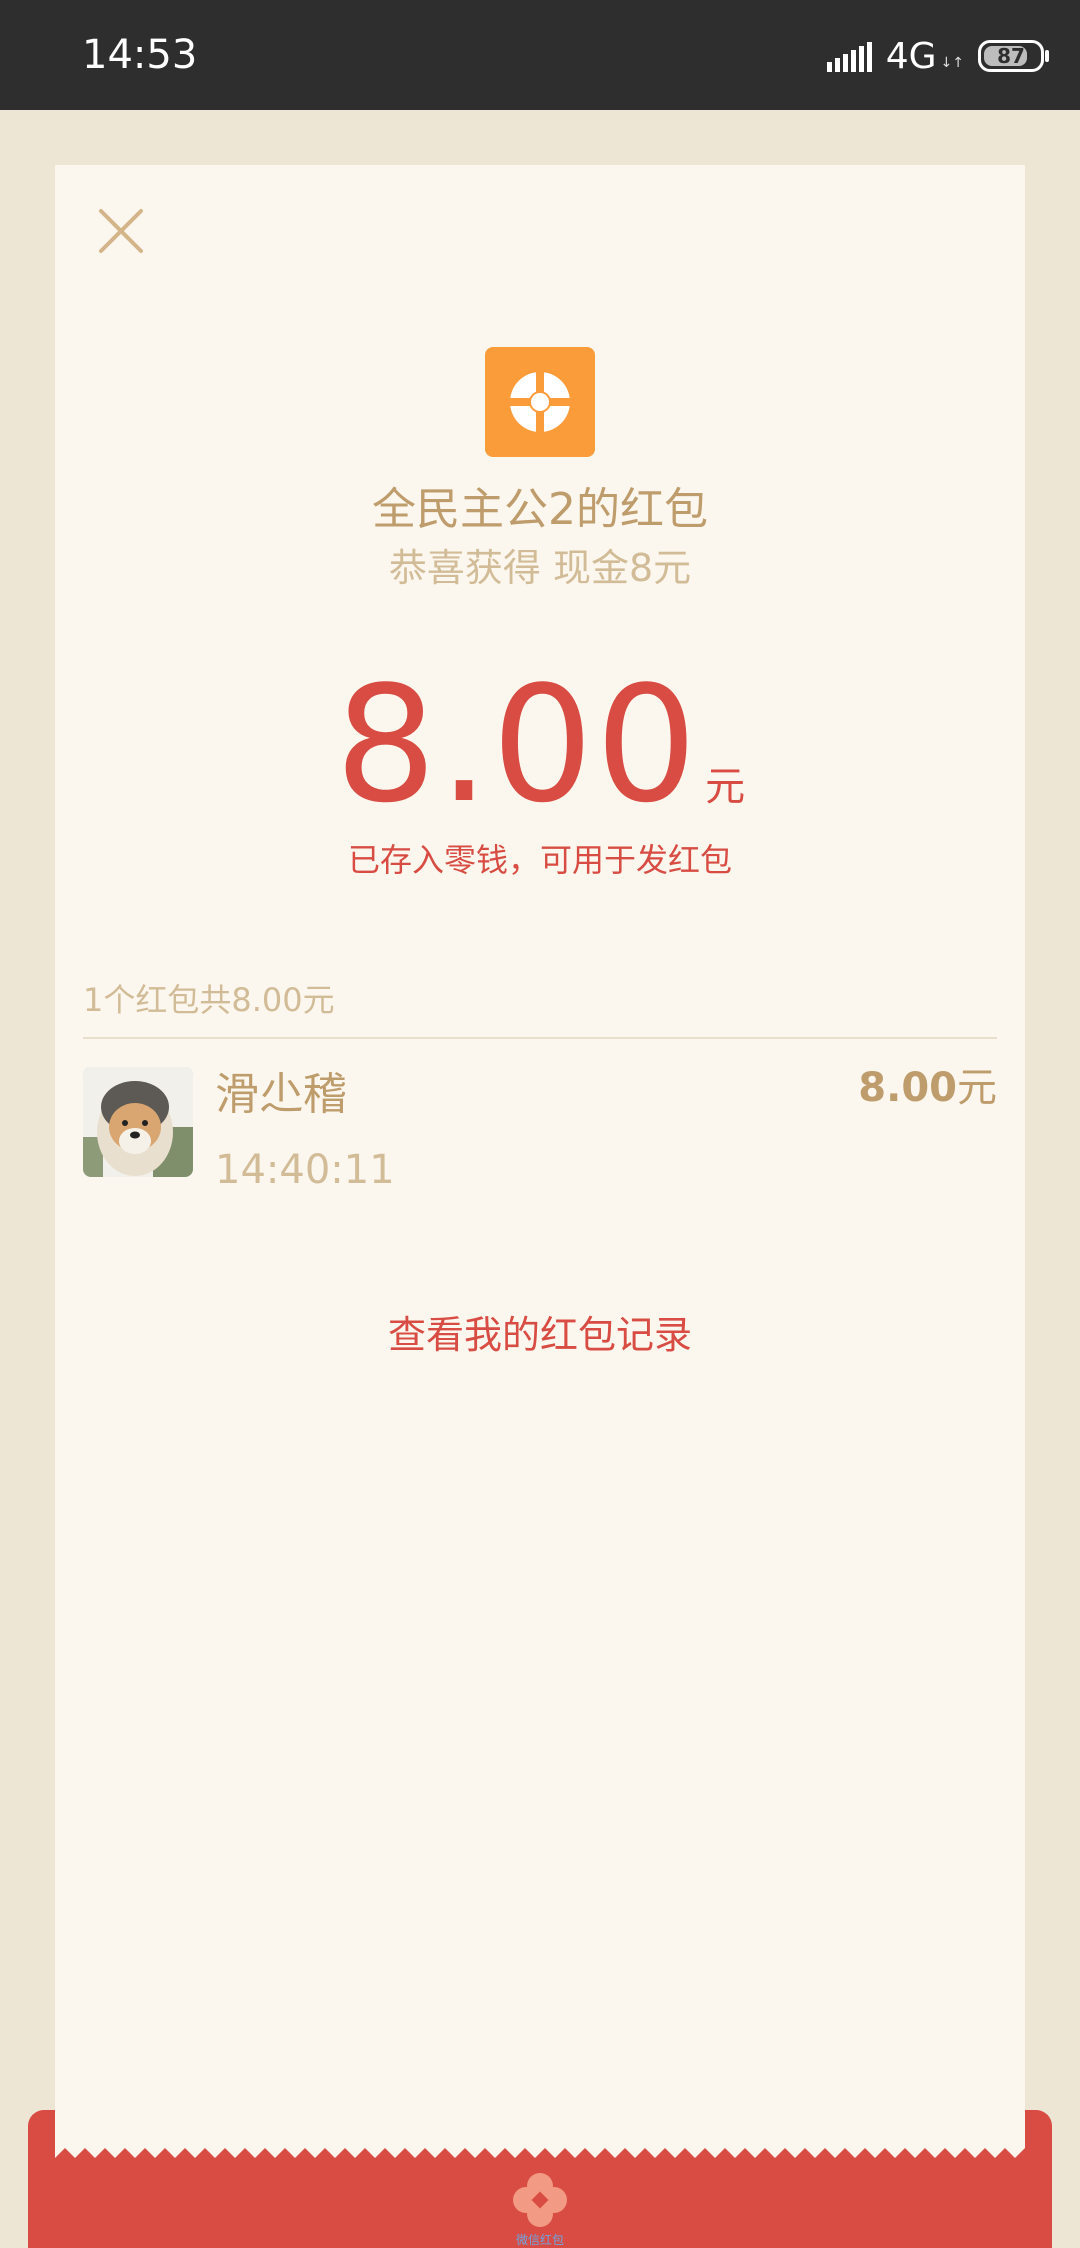 The width and height of the screenshot is (1080, 2248). What do you see at coordinates (540, 2134) in the screenshot?
I see `scallop-edge` at bounding box center [540, 2134].